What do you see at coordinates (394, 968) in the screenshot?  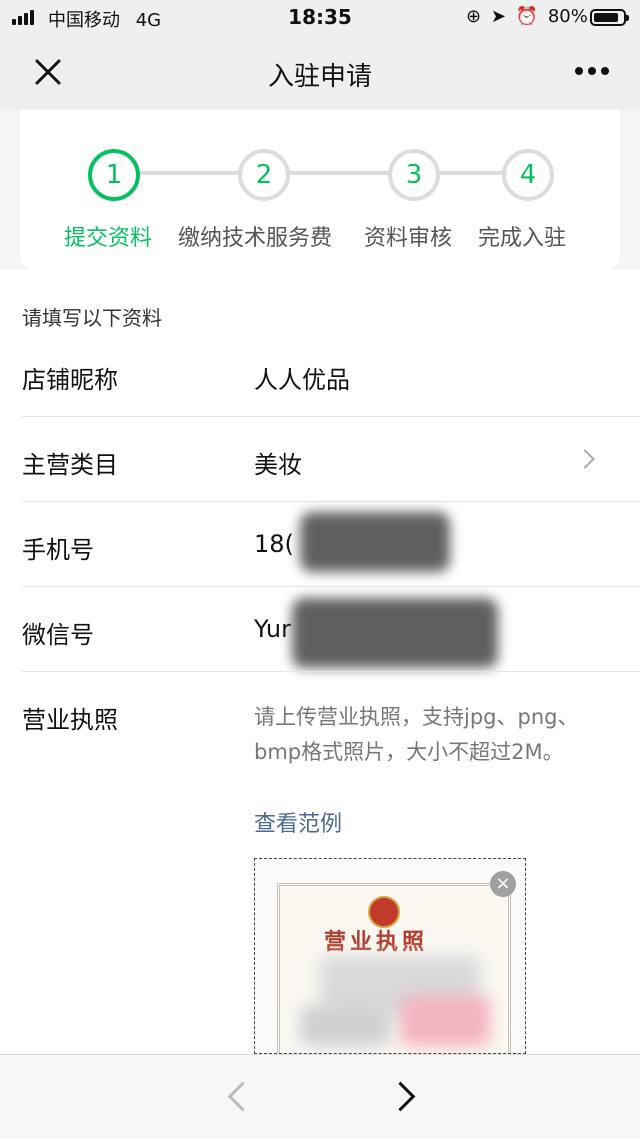 I see `license-frame: 营业执照` at bounding box center [394, 968].